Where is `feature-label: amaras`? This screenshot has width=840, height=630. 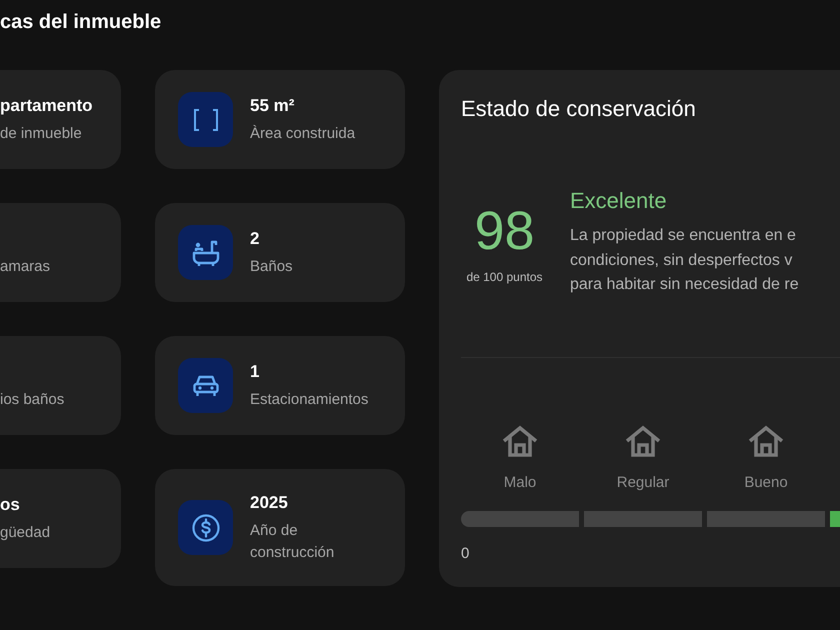
feature-label: amaras is located at coordinates (26, 267).